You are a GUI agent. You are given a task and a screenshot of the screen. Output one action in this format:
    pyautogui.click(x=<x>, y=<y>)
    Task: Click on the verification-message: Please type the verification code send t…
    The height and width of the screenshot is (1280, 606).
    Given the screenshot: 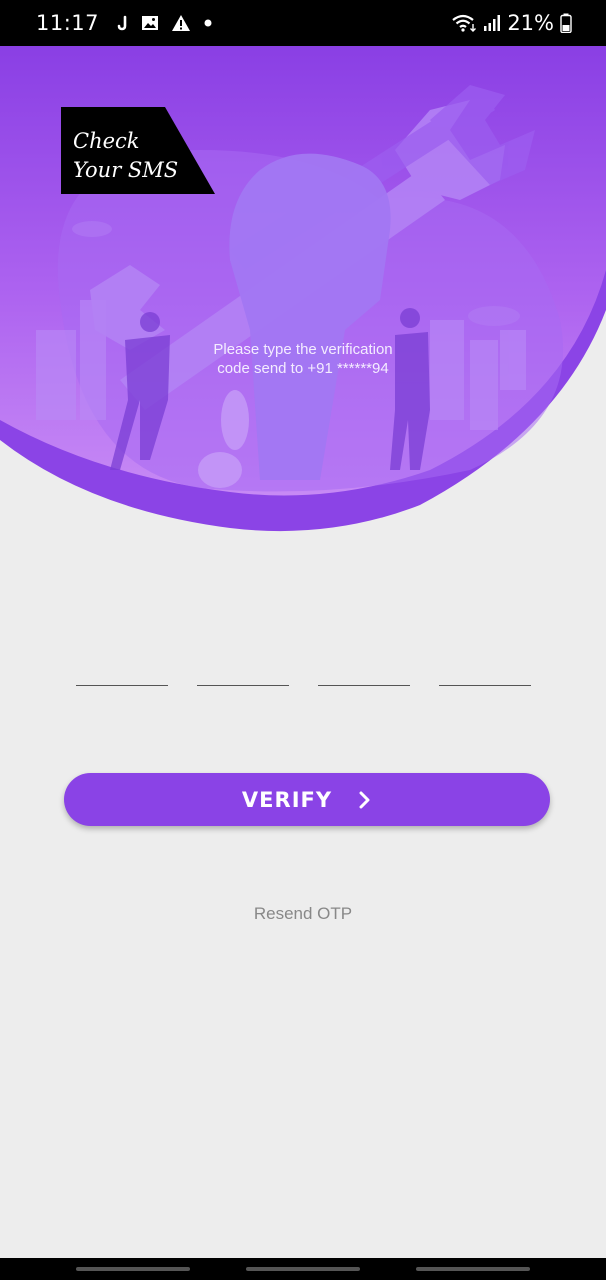 What is the action you would take?
    pyautogui.click(x=303, y=359)
    